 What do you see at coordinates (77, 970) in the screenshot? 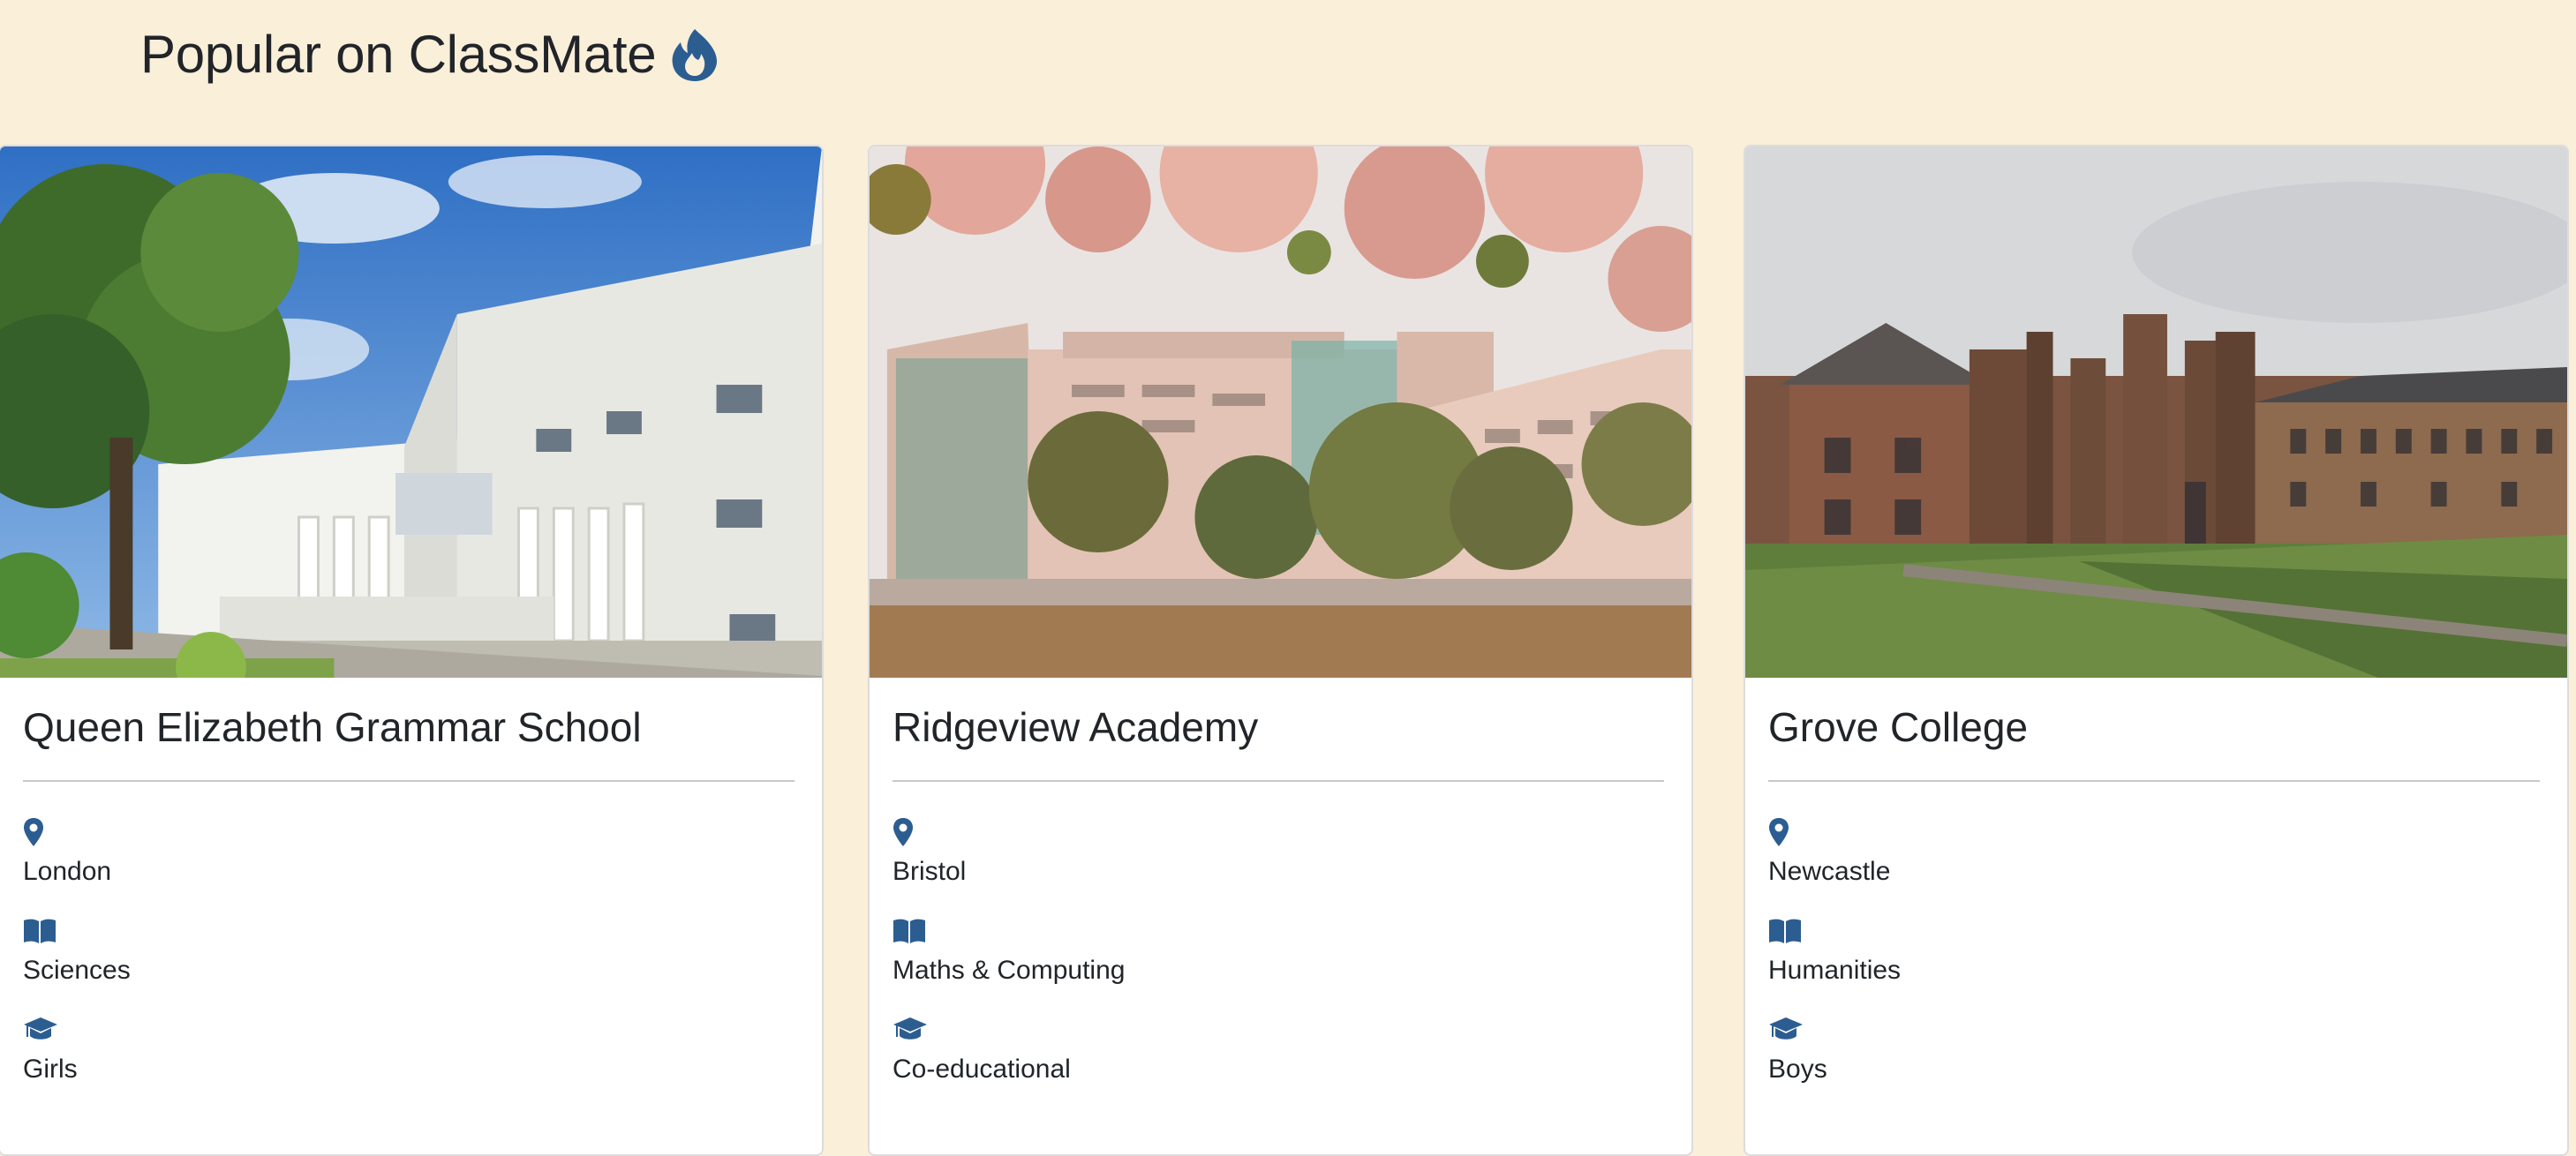
I see `subject-text: Sciences` at bounding box center [77, 970].